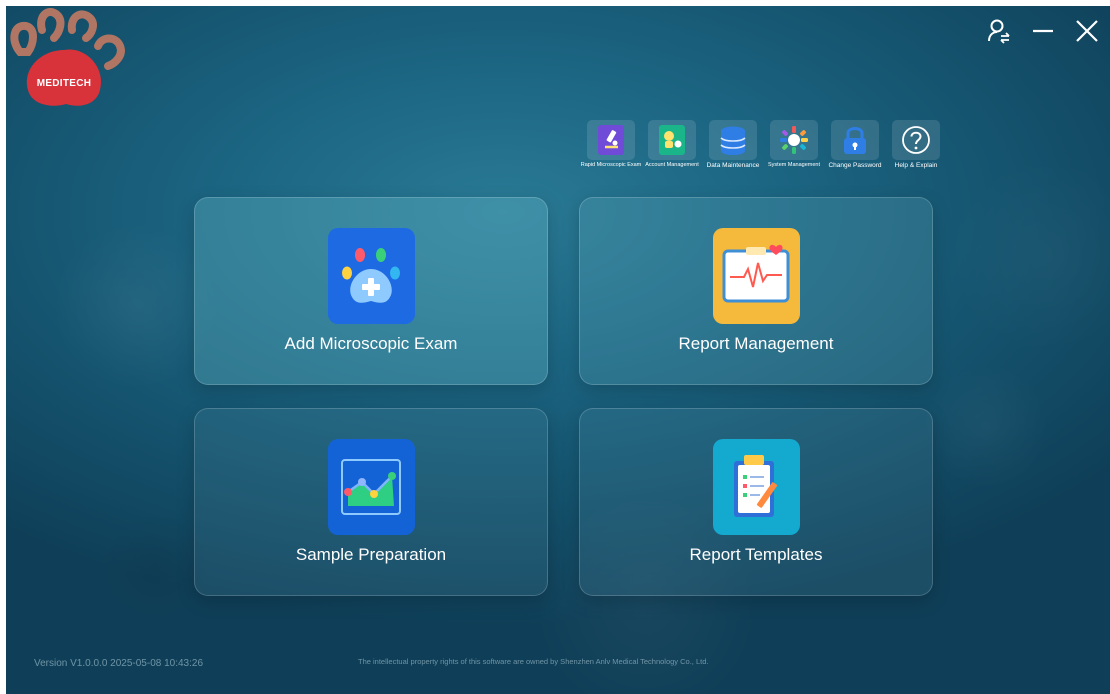 The image size is (1110, 694). I want to click on minimize-button, so click(1043, 31).